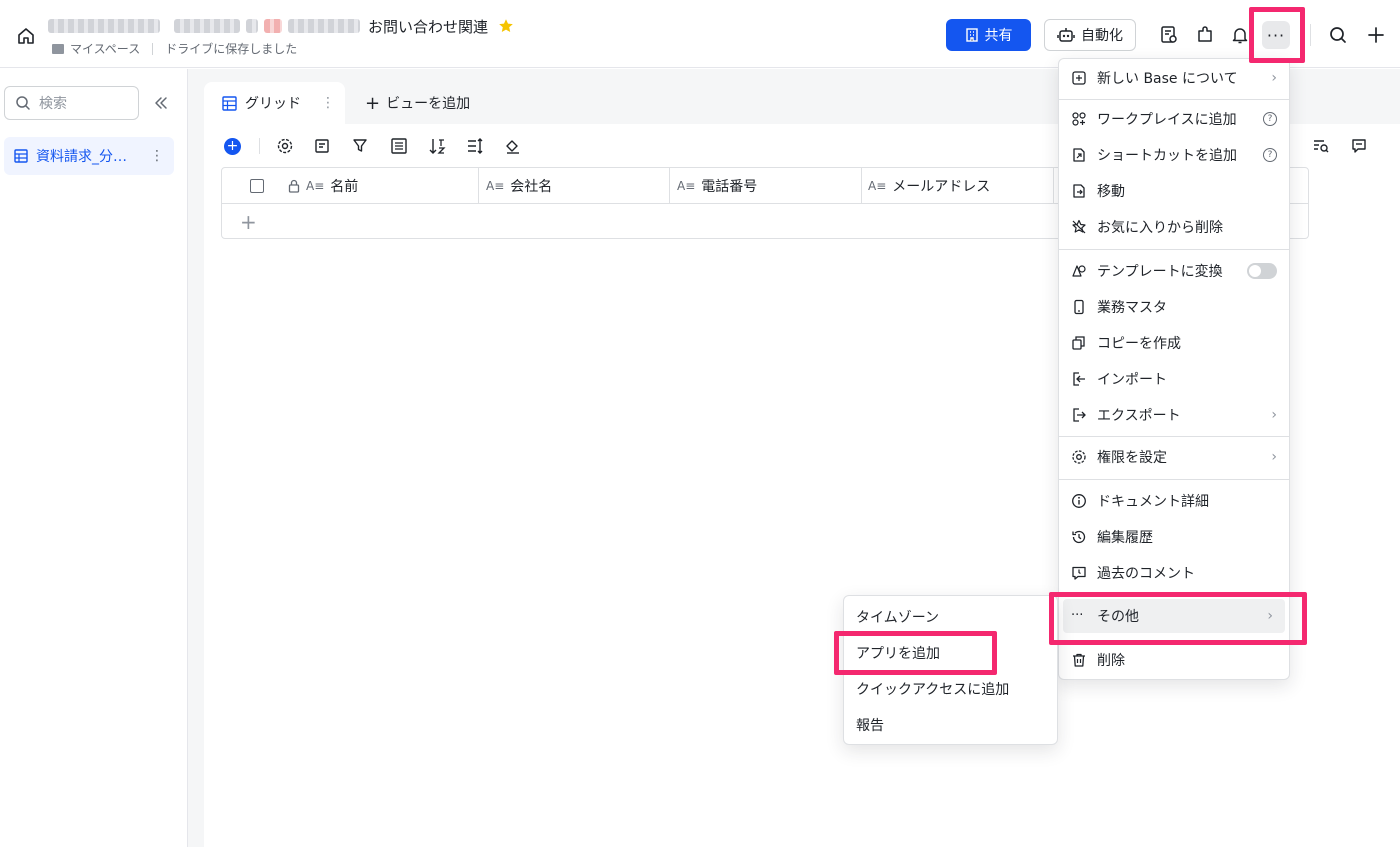  I want to click on toolbar-divider, so click(259, 146).